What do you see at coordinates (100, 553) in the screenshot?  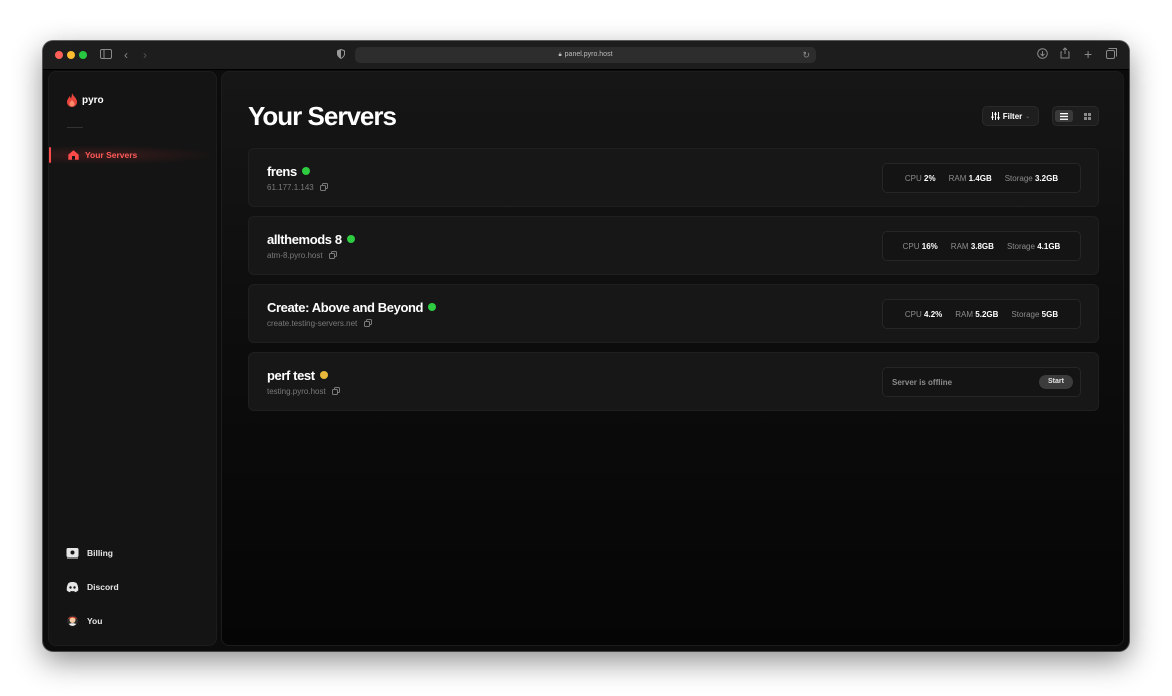 I see `sidebar-item-label: Billing` at bounding box center [100, 553].